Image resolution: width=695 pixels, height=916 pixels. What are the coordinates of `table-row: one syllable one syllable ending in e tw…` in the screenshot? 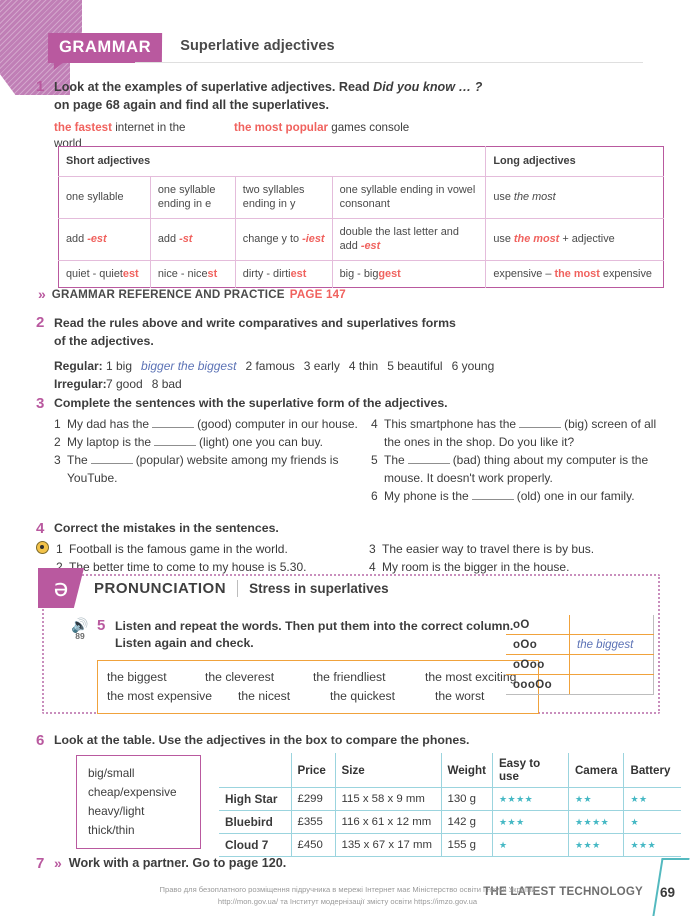 It's located at (361, 197).